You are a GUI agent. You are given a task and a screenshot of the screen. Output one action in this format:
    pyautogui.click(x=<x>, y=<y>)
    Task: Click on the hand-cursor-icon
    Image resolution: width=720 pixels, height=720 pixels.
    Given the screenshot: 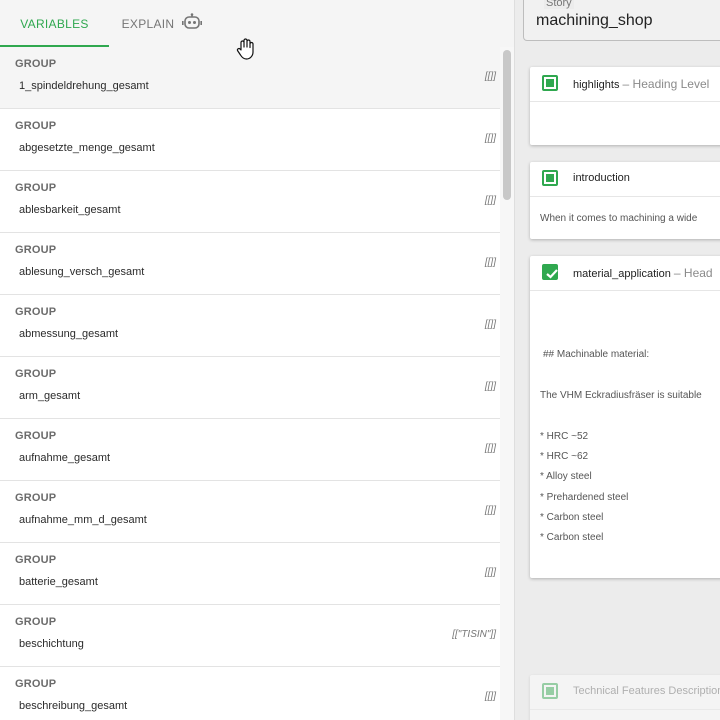 What is the action you would take?
    pyautogui.click(x=246, y=51)
    